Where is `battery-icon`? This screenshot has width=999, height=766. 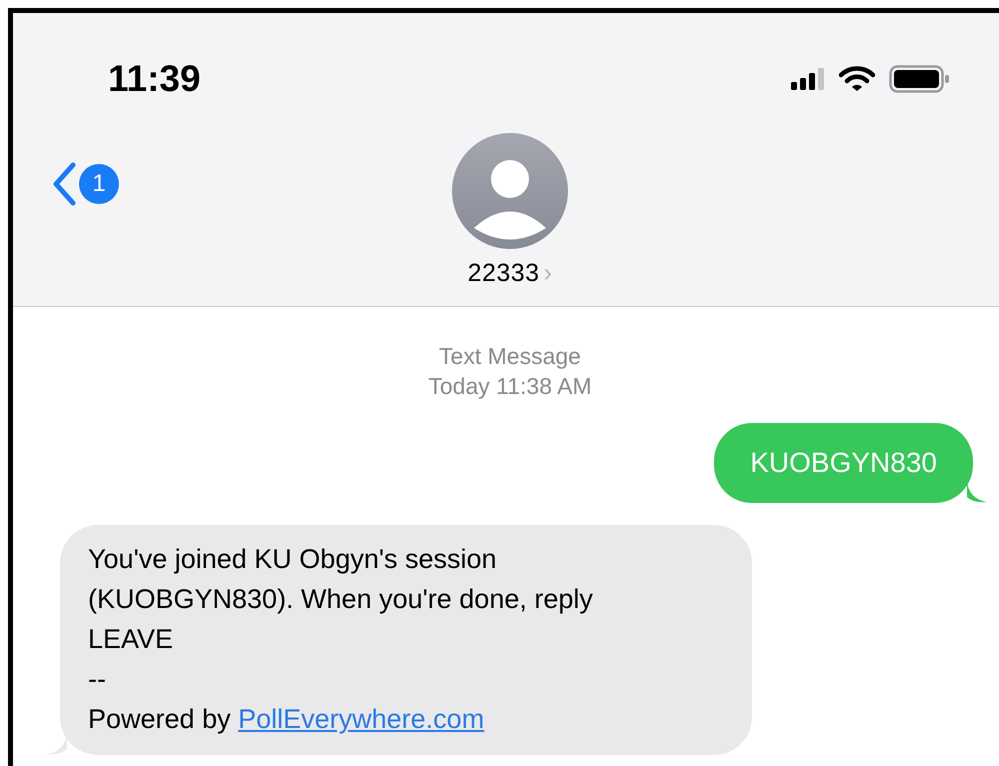 battery-icon is located at coordinates (920, 79).